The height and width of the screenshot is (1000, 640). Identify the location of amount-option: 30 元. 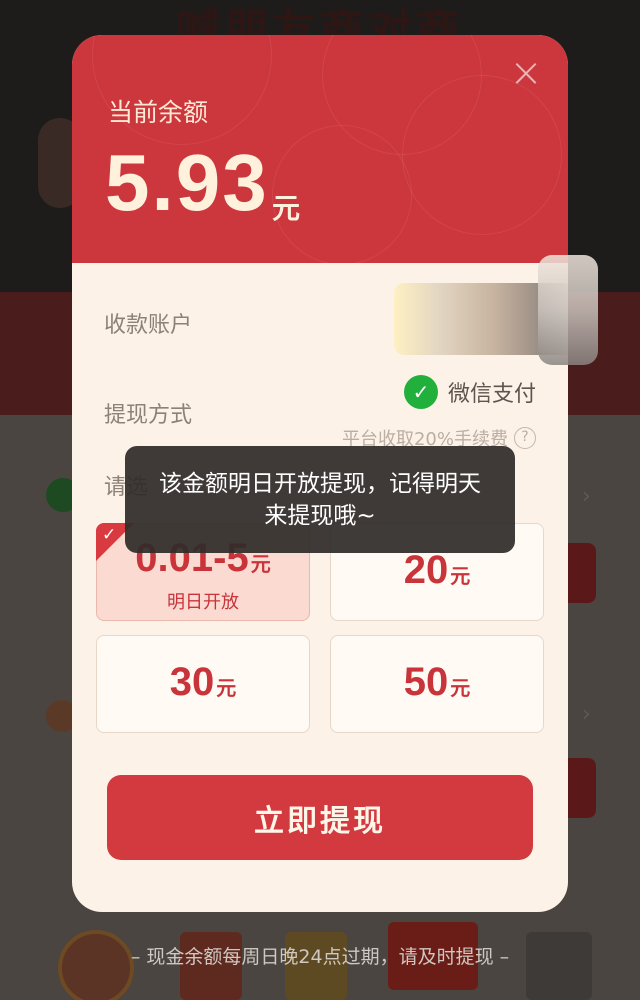
(203, 684).